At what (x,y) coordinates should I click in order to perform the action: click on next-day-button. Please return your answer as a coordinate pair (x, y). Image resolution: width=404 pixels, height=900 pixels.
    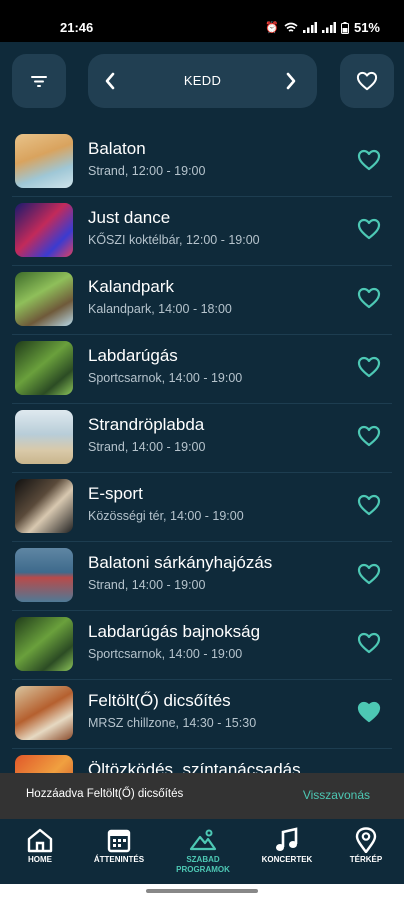
    Looking at the image, I should click on (291, 81).